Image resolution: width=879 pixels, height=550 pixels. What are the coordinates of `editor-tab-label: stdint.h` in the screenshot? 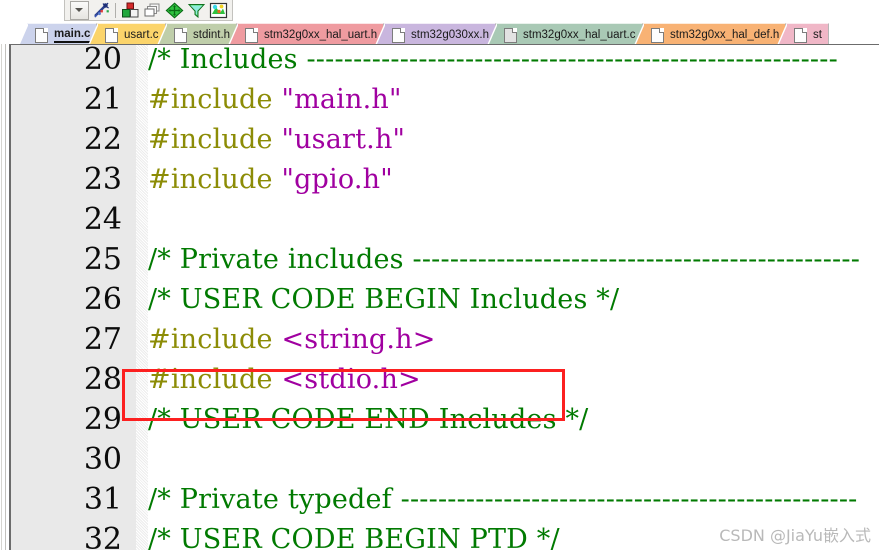 It's located at (212, 35).